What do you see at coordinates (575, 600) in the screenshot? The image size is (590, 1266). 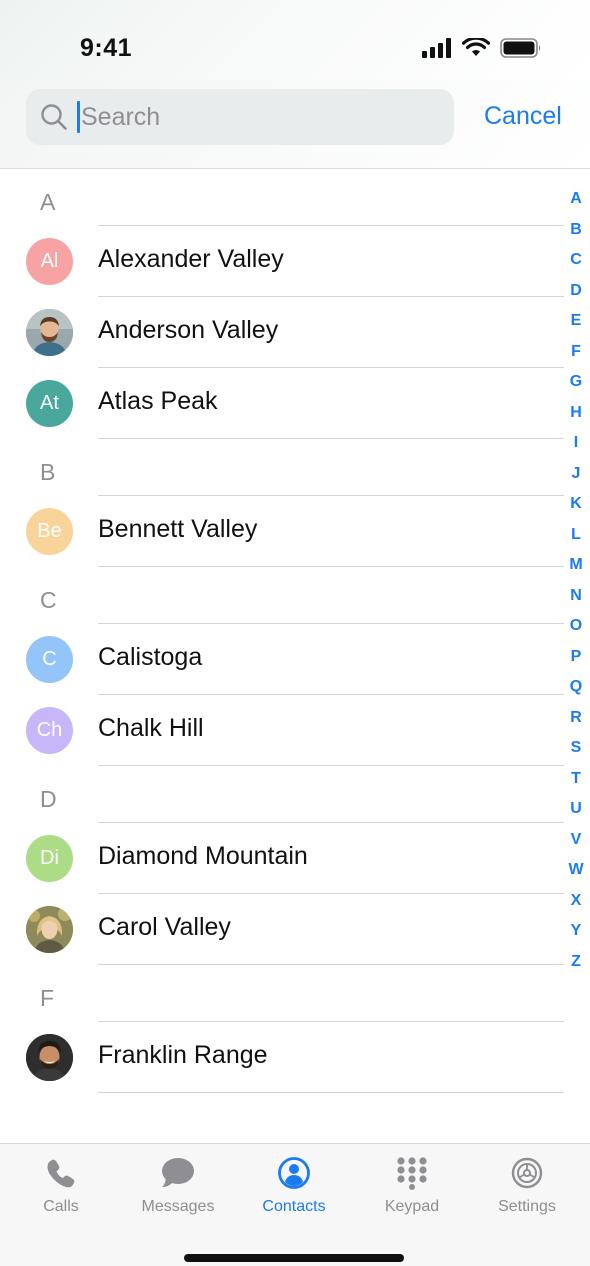 I see `index-letter-n: N` at bounding box center [575, 600].